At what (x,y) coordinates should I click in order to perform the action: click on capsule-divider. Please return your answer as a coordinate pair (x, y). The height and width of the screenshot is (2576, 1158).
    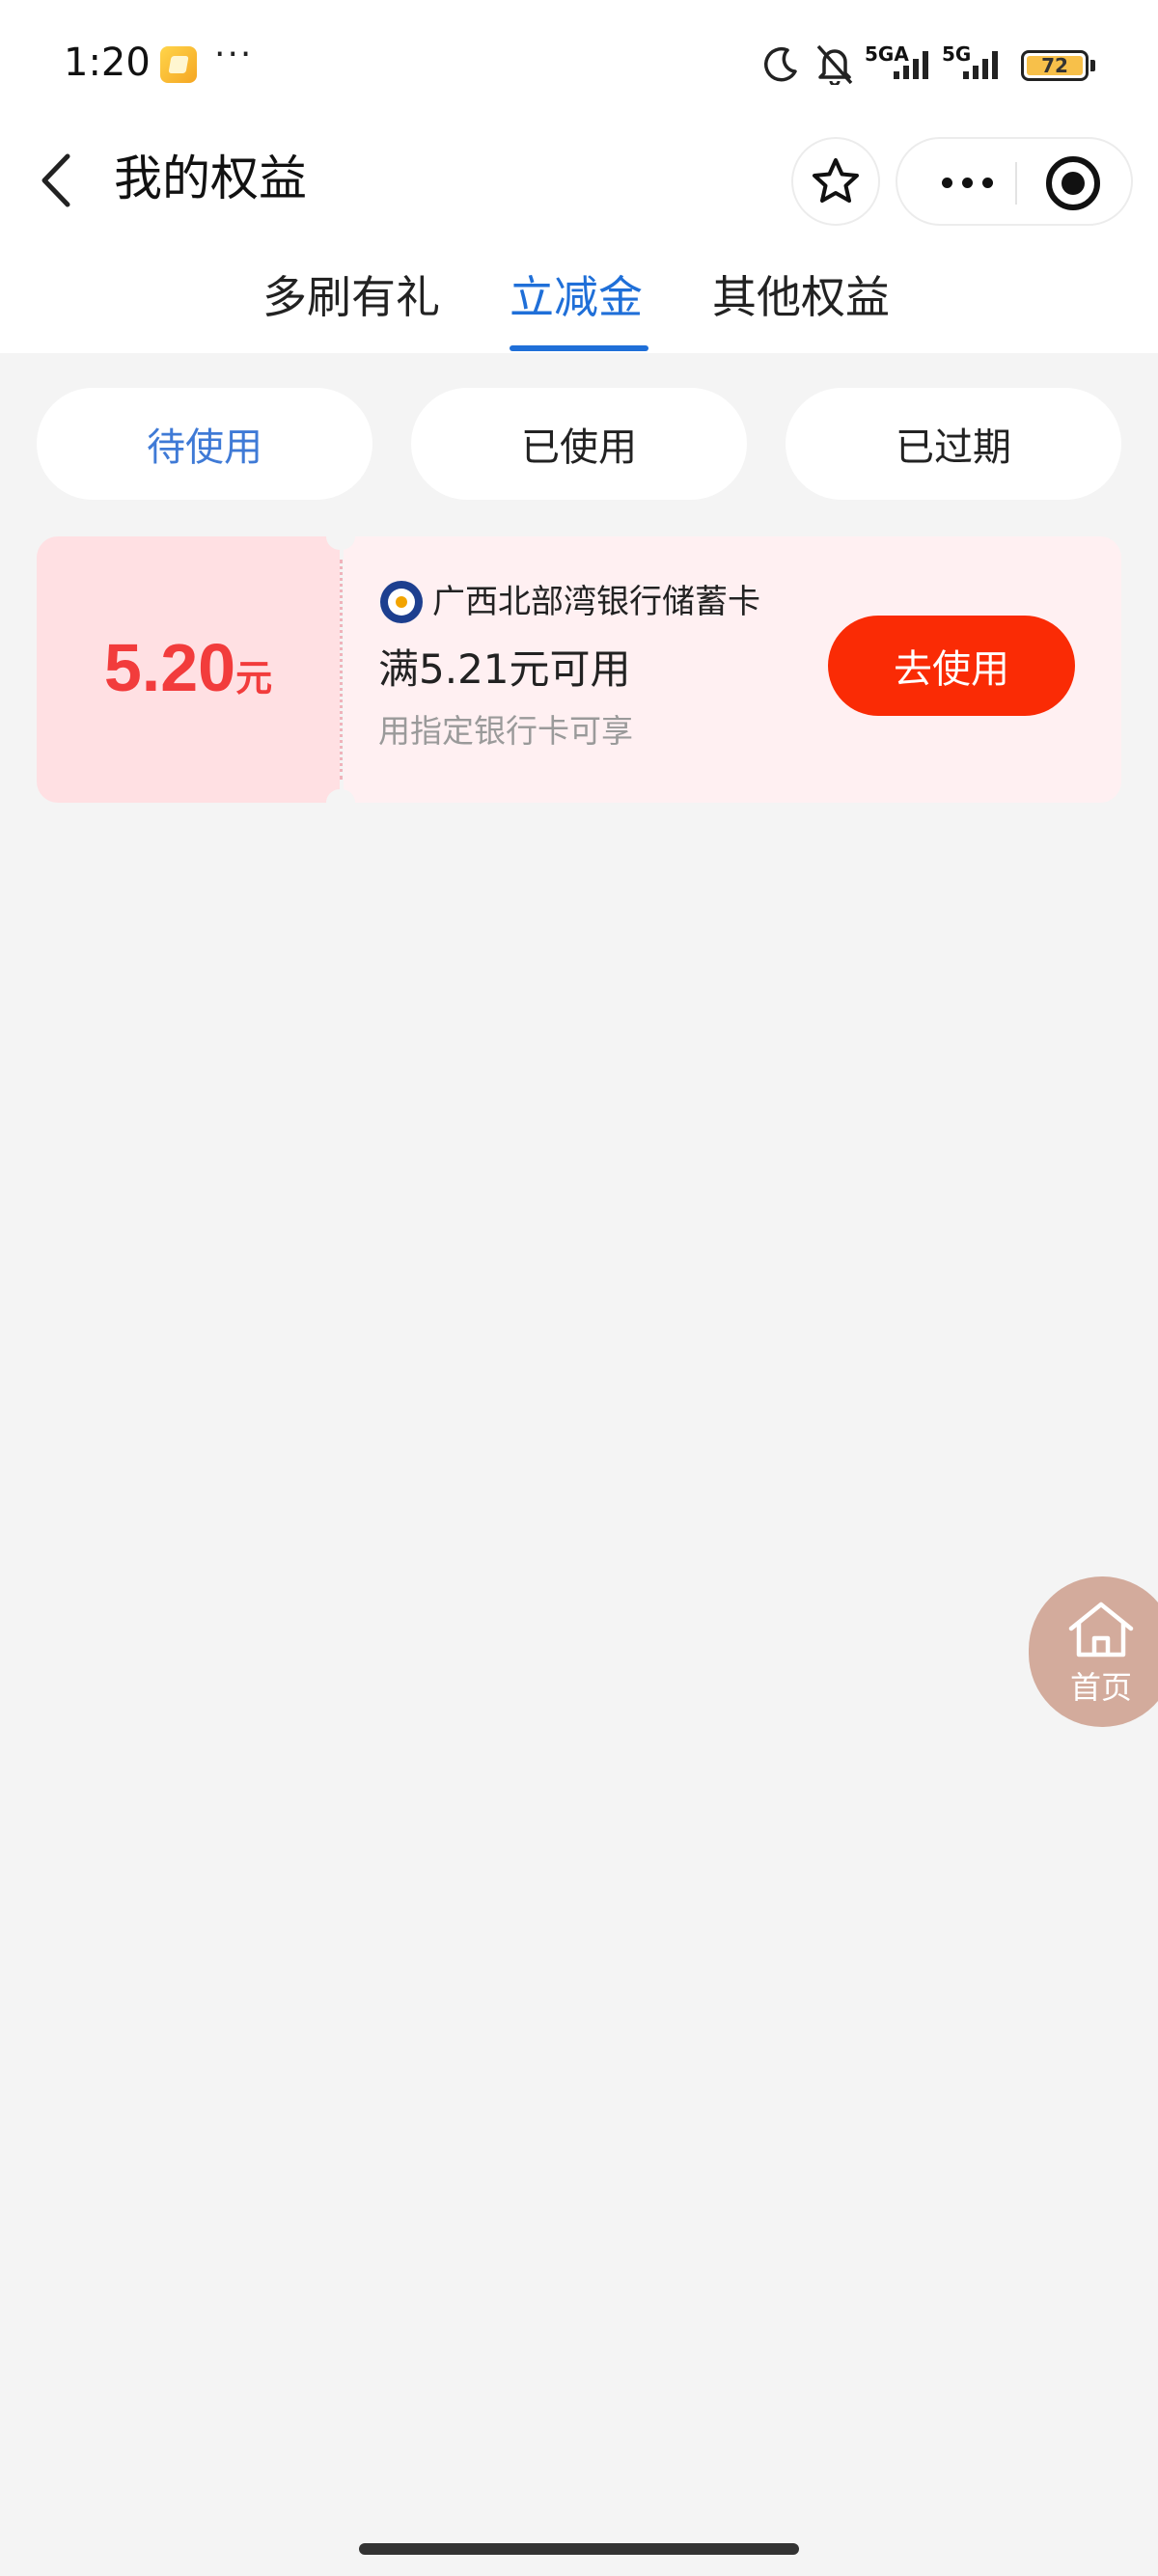
    Looking at the image, I should click on (1016, 184).